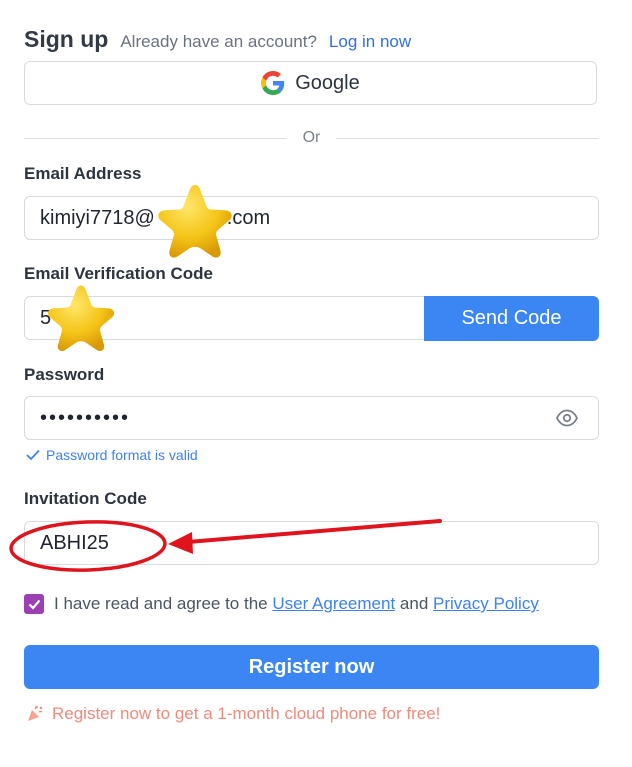 This screenshot has width=632, height=767. I want to click on password-field: ••••••••••, so click(311, 418).